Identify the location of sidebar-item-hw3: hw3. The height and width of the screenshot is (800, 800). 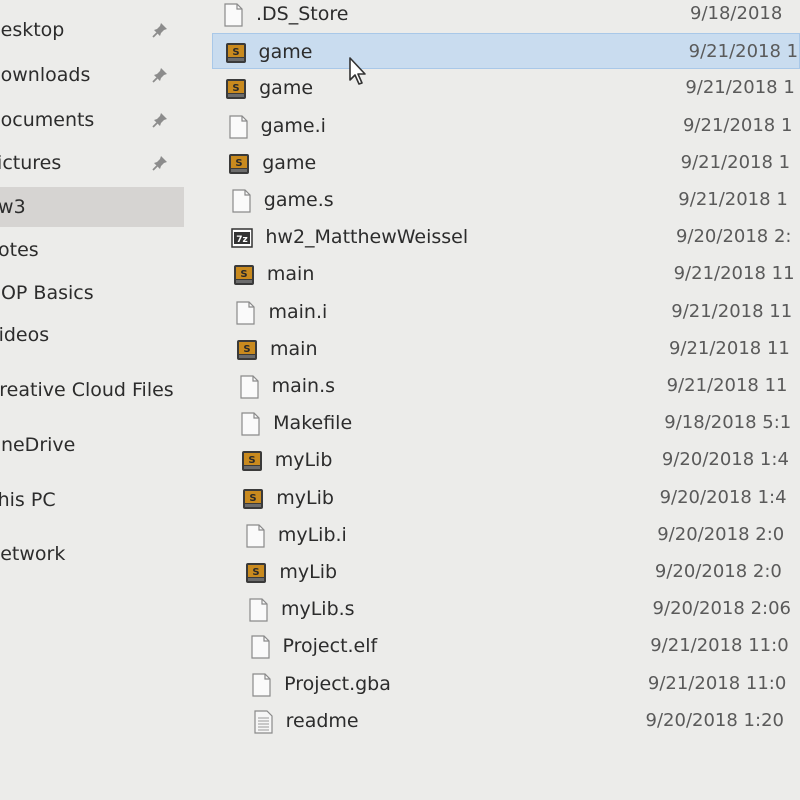
(92, 207).